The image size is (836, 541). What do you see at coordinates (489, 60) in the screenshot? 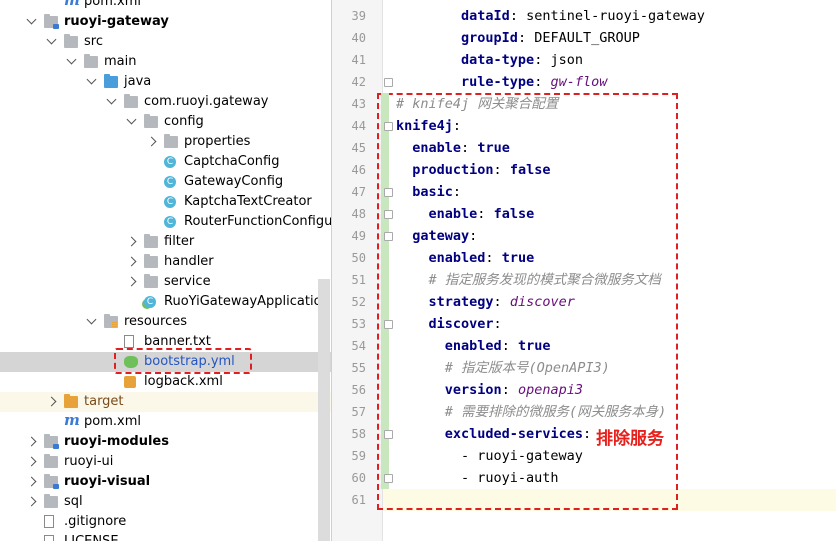
I see `code-line: data-type: json` at bounding box center [489, 60].